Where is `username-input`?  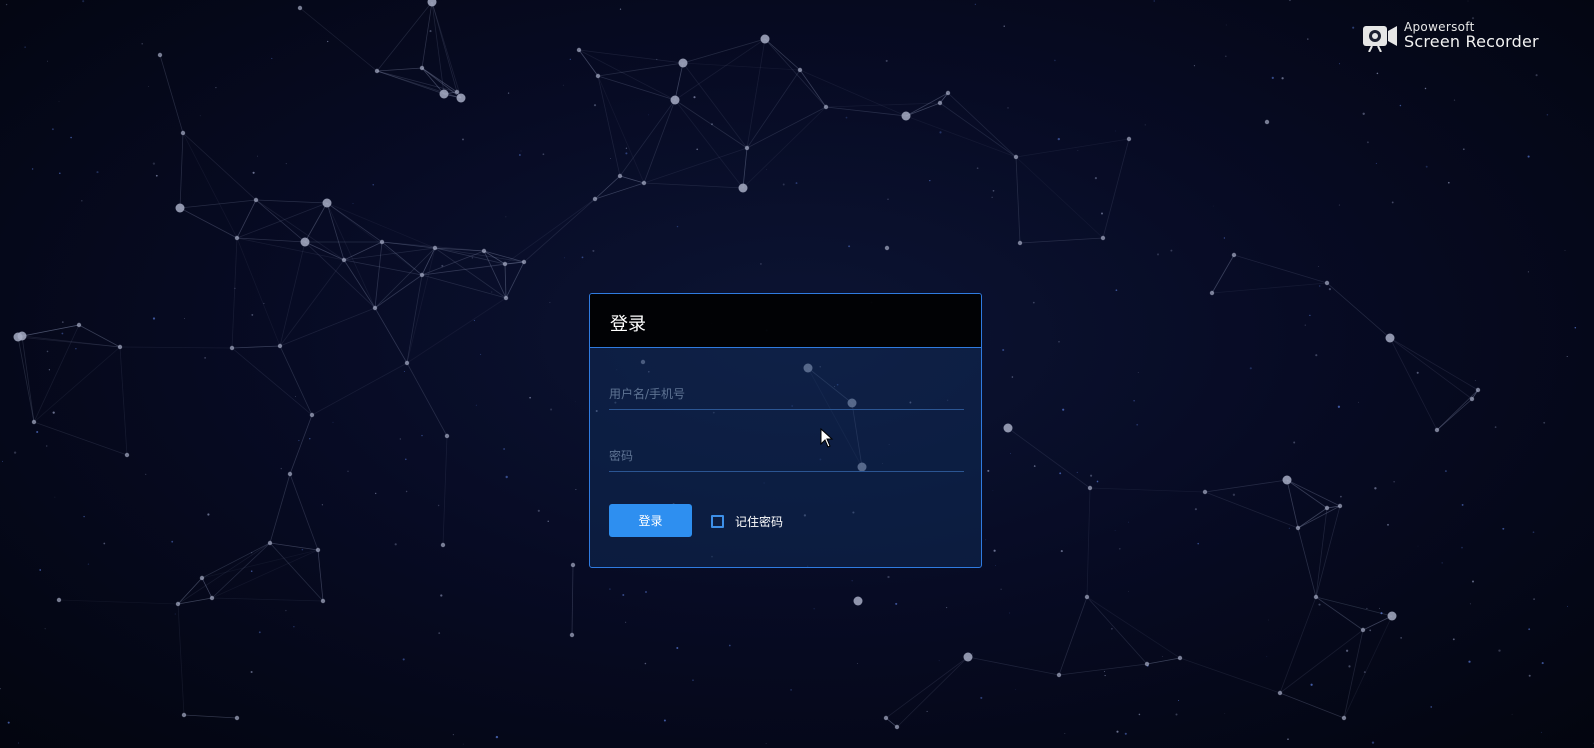 username-input is located at coordinates (786, 394).